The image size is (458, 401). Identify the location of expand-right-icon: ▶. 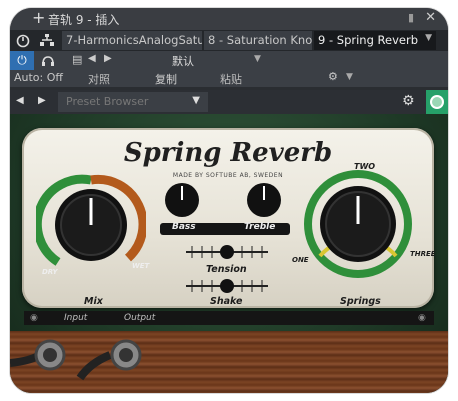
(42, 100).